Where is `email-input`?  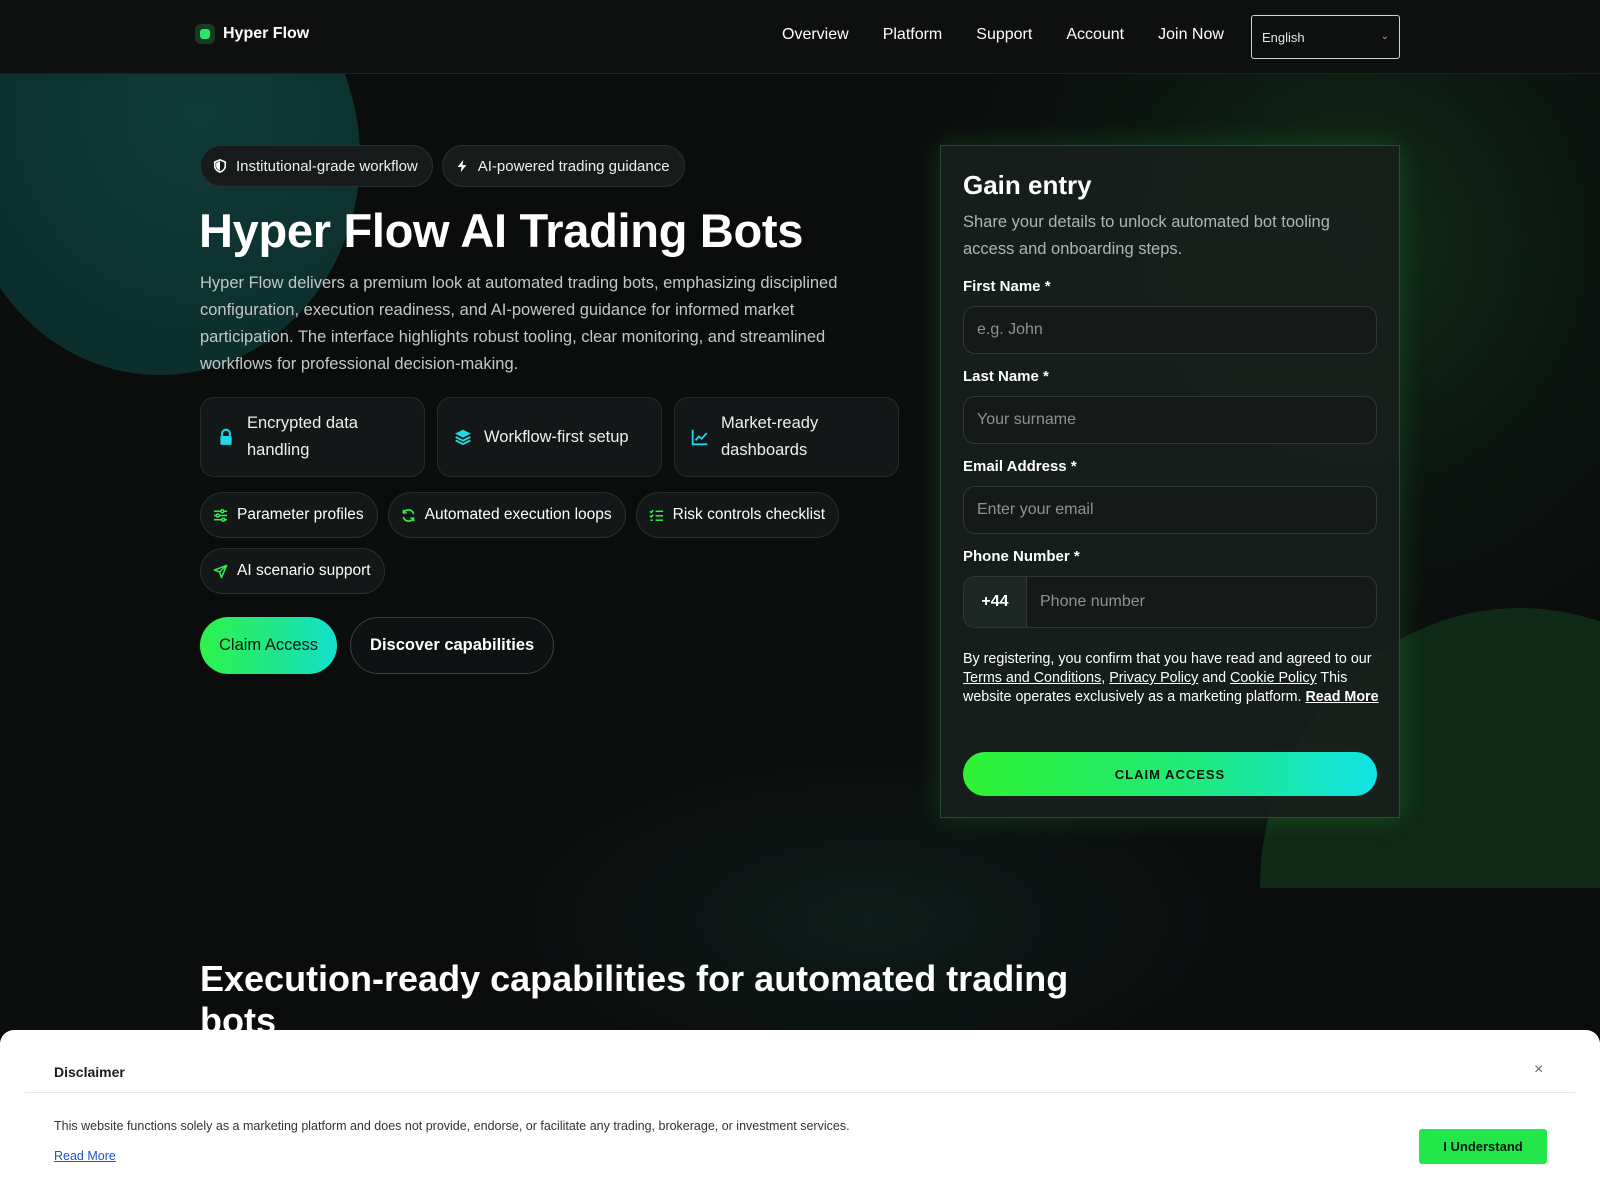
email-input is located at coordinates (1170, 510).